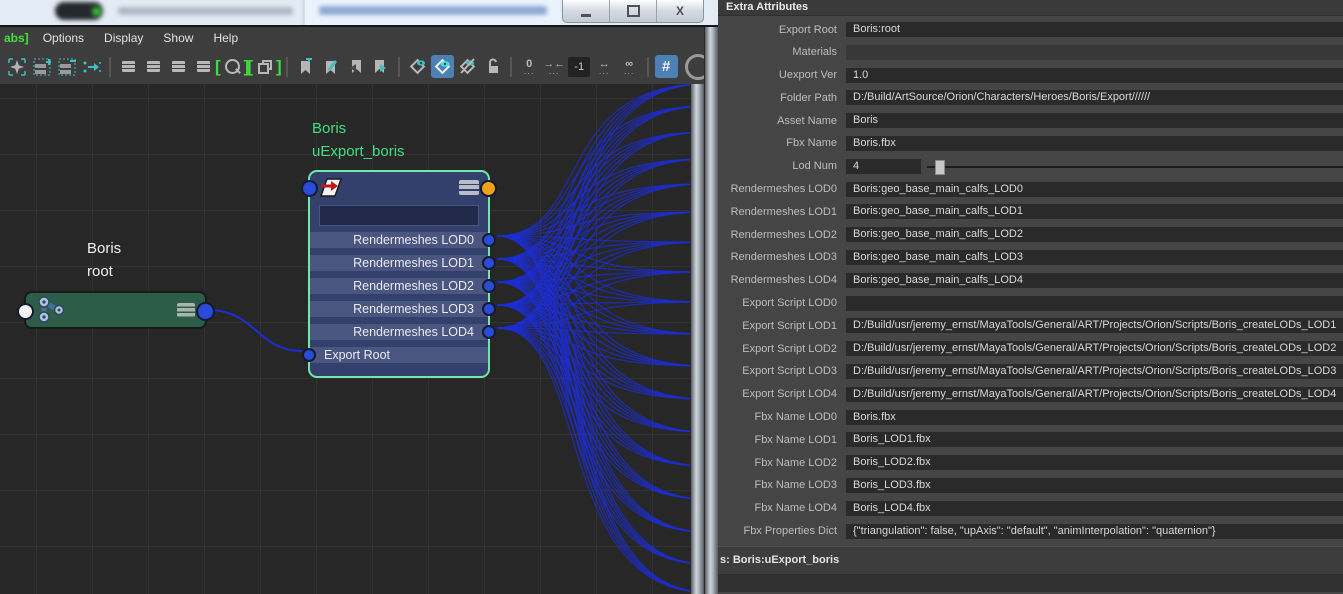 The height and width of the screenshot is (594, 1343). What do you see at coordinates (395, 355) in the screenshot?
I see `uexport-row-export-root: Export Root` at bounding box center [395, 355].